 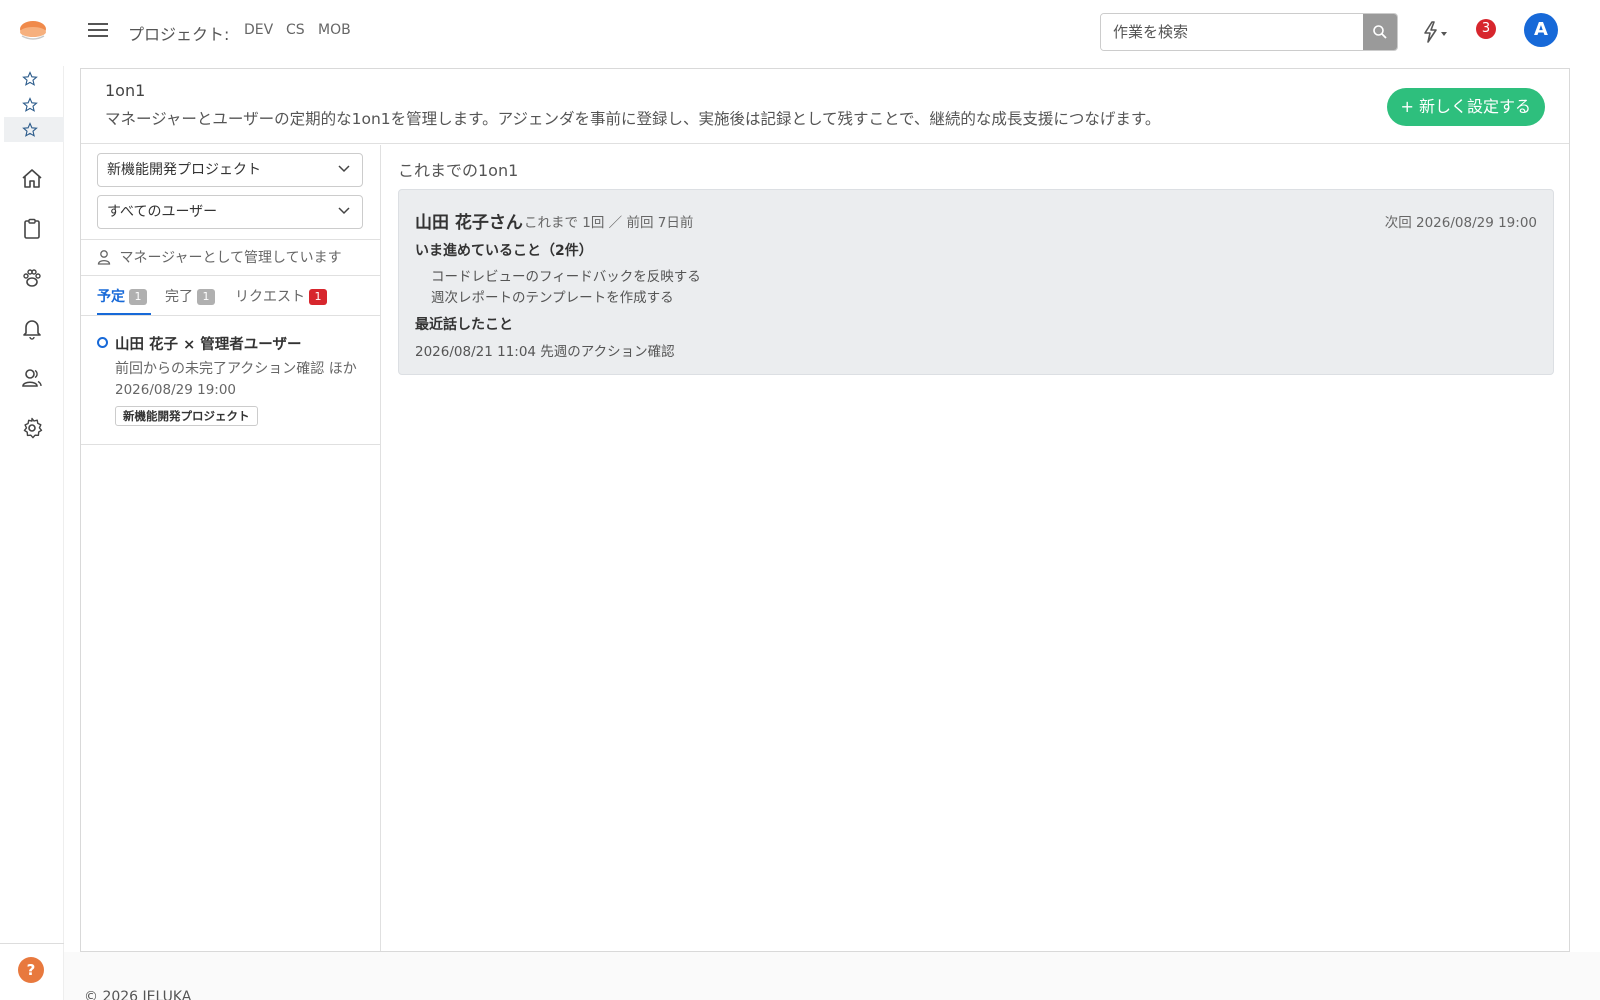 I want to click on paw-icon, so click(x=32, y=278).